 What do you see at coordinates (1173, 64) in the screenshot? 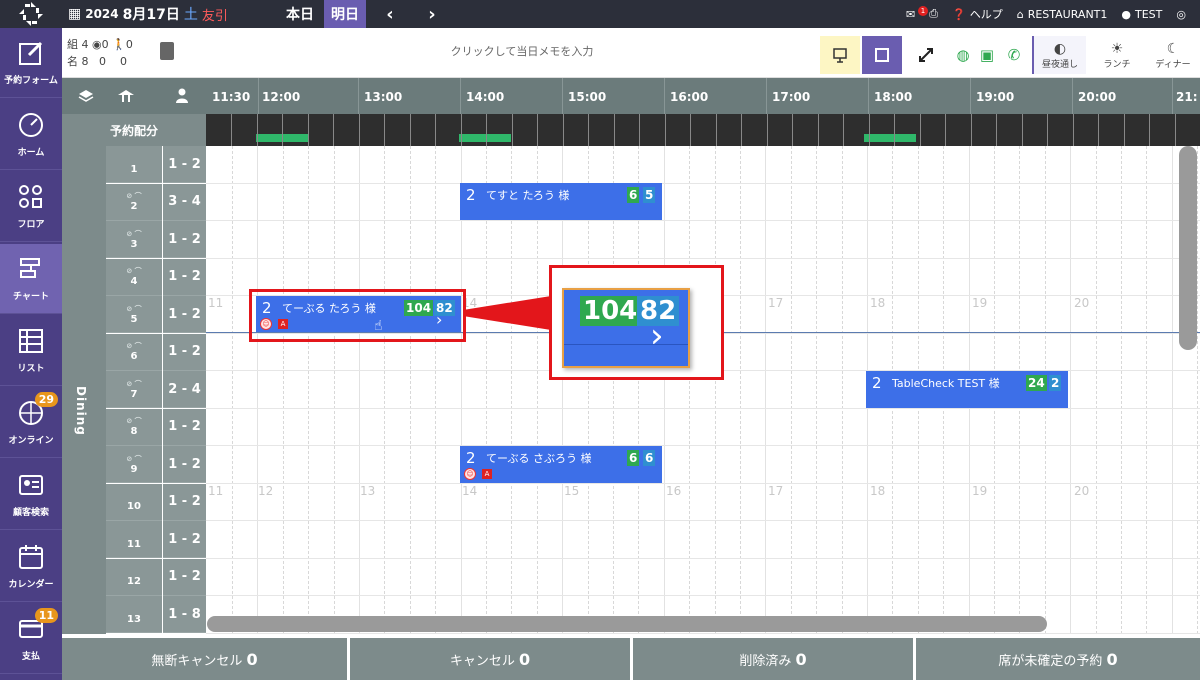
I see `mode-label: ディナー` at bounding box center [1173, 64].